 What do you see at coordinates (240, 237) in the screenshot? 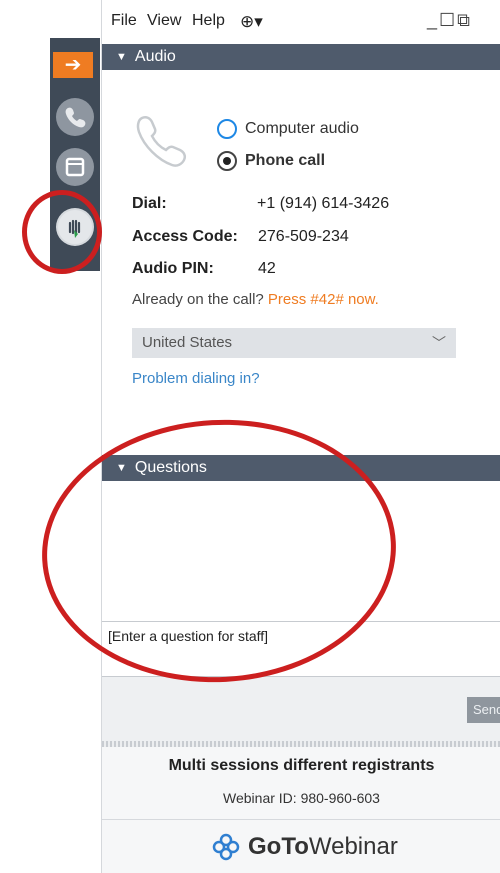
I see `access-code-row: Access Code: 276-509-234` at bounding box center [240, 237].